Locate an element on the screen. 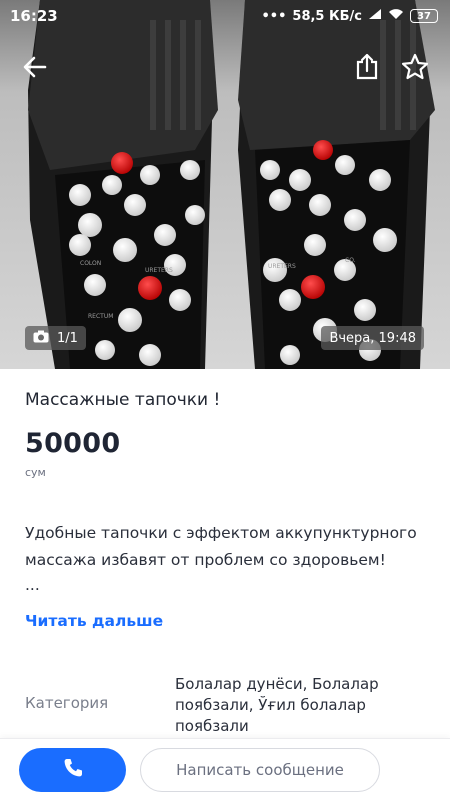 This screenshot has width=450, height=800. listing-price: 50000 is located at coordinates (73, 443).